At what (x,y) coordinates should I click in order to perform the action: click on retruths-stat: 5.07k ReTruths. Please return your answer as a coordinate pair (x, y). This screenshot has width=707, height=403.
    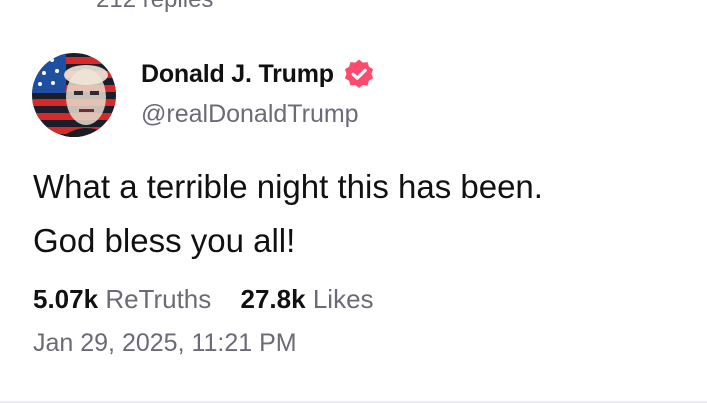
    Looking at the image, I should click on (122, 299).